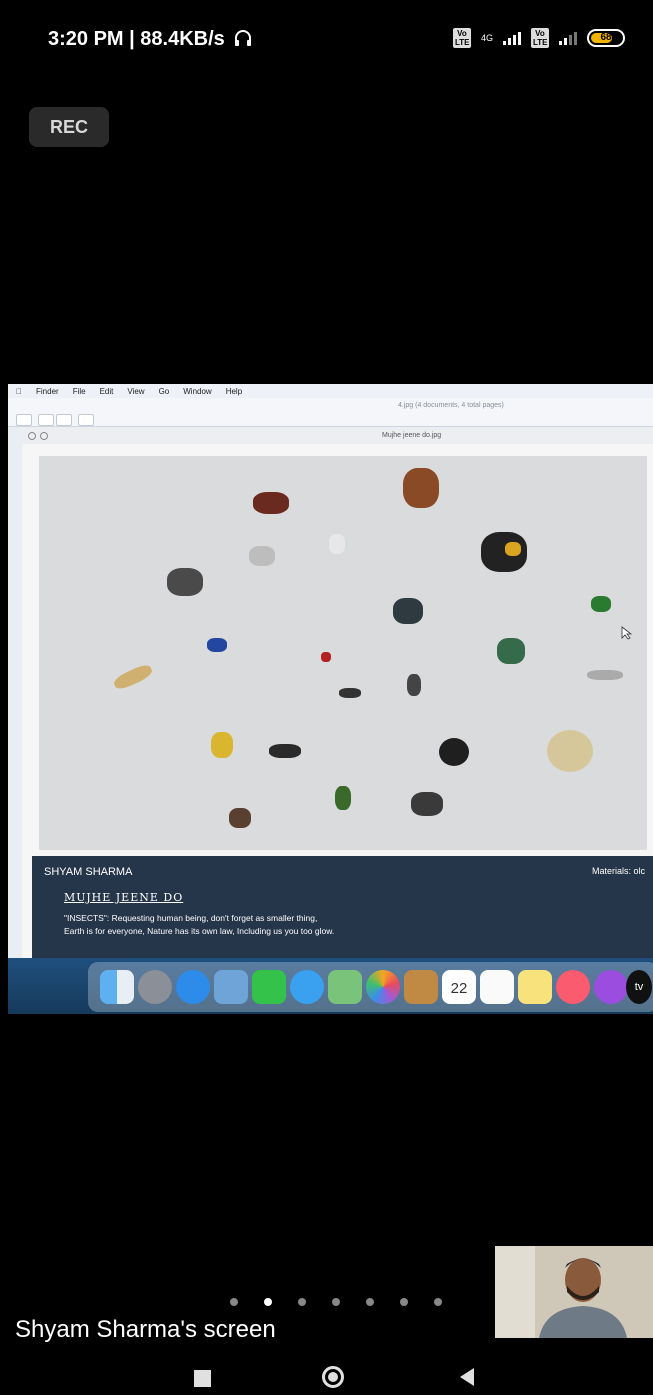 The width and height of the screenshot is (653, 1395). Describe the element at coordinates (421, 987) in the screenshot. I see `contacts-icon` at that location.